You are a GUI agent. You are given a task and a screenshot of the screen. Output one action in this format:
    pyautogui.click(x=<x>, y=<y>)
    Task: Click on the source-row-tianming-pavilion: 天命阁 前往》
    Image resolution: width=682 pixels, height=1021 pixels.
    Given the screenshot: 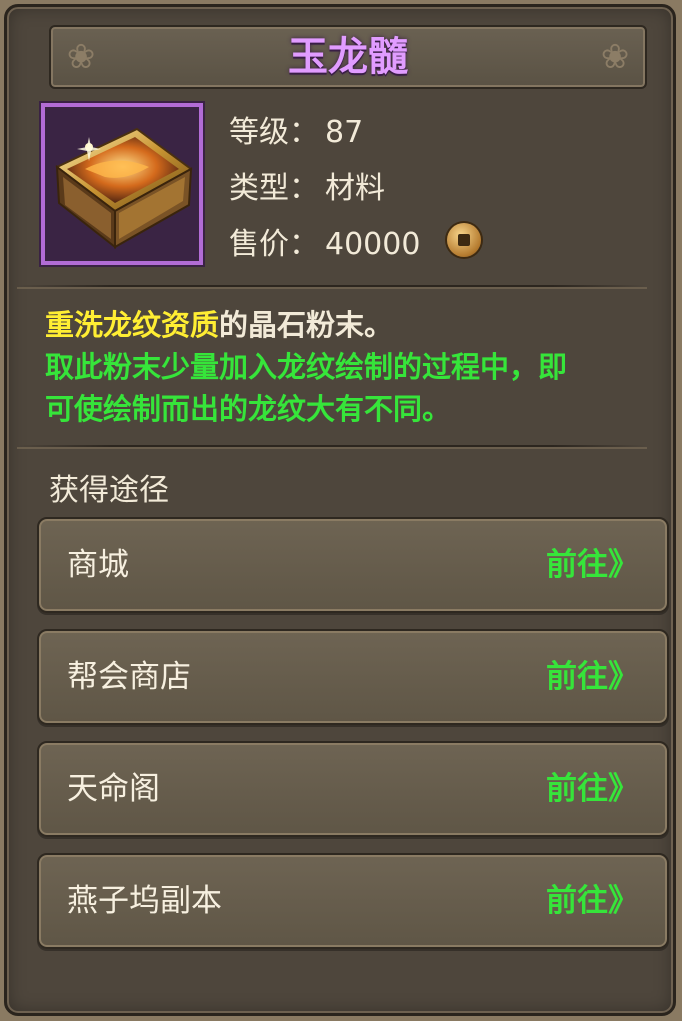 What is the action you would take?
    pyautogui.click(x=353, y=789)
    